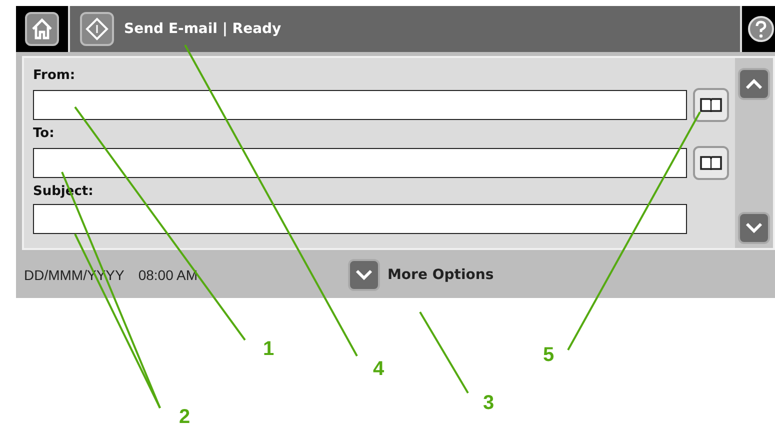 Image resolution: width=775 pixels, height=430 pixels. Describe the element at coordinates (488, 403) in the screenshot. I see `callout-number: 3` at that location.